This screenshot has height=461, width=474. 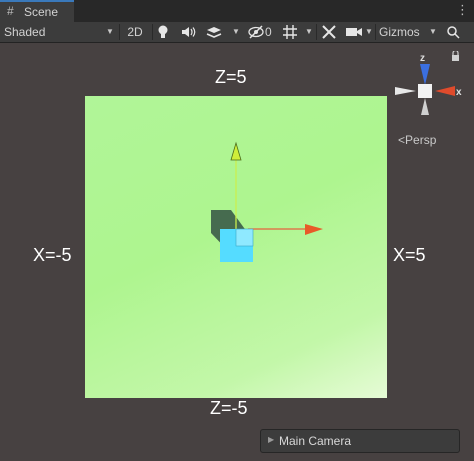 I want to click on lighting-toggle, so click(x=165, y=32).